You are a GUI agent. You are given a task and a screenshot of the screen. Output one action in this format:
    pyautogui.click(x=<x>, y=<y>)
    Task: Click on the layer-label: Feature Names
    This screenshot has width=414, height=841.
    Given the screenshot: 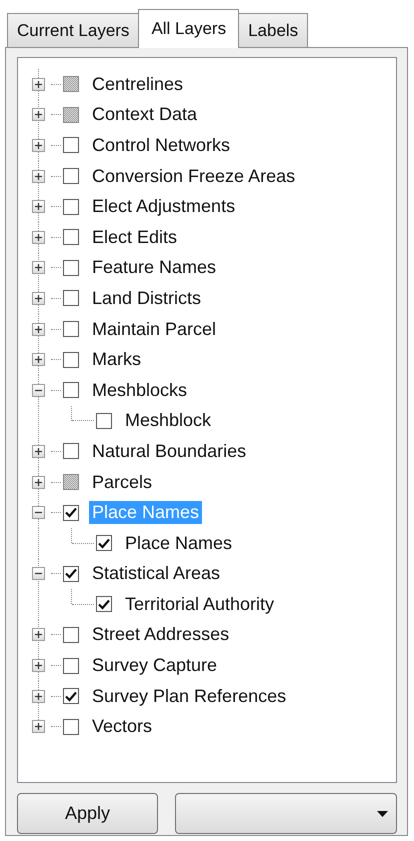 What is the action you would take?
    pyautogui.click(x=154, y=268)
    